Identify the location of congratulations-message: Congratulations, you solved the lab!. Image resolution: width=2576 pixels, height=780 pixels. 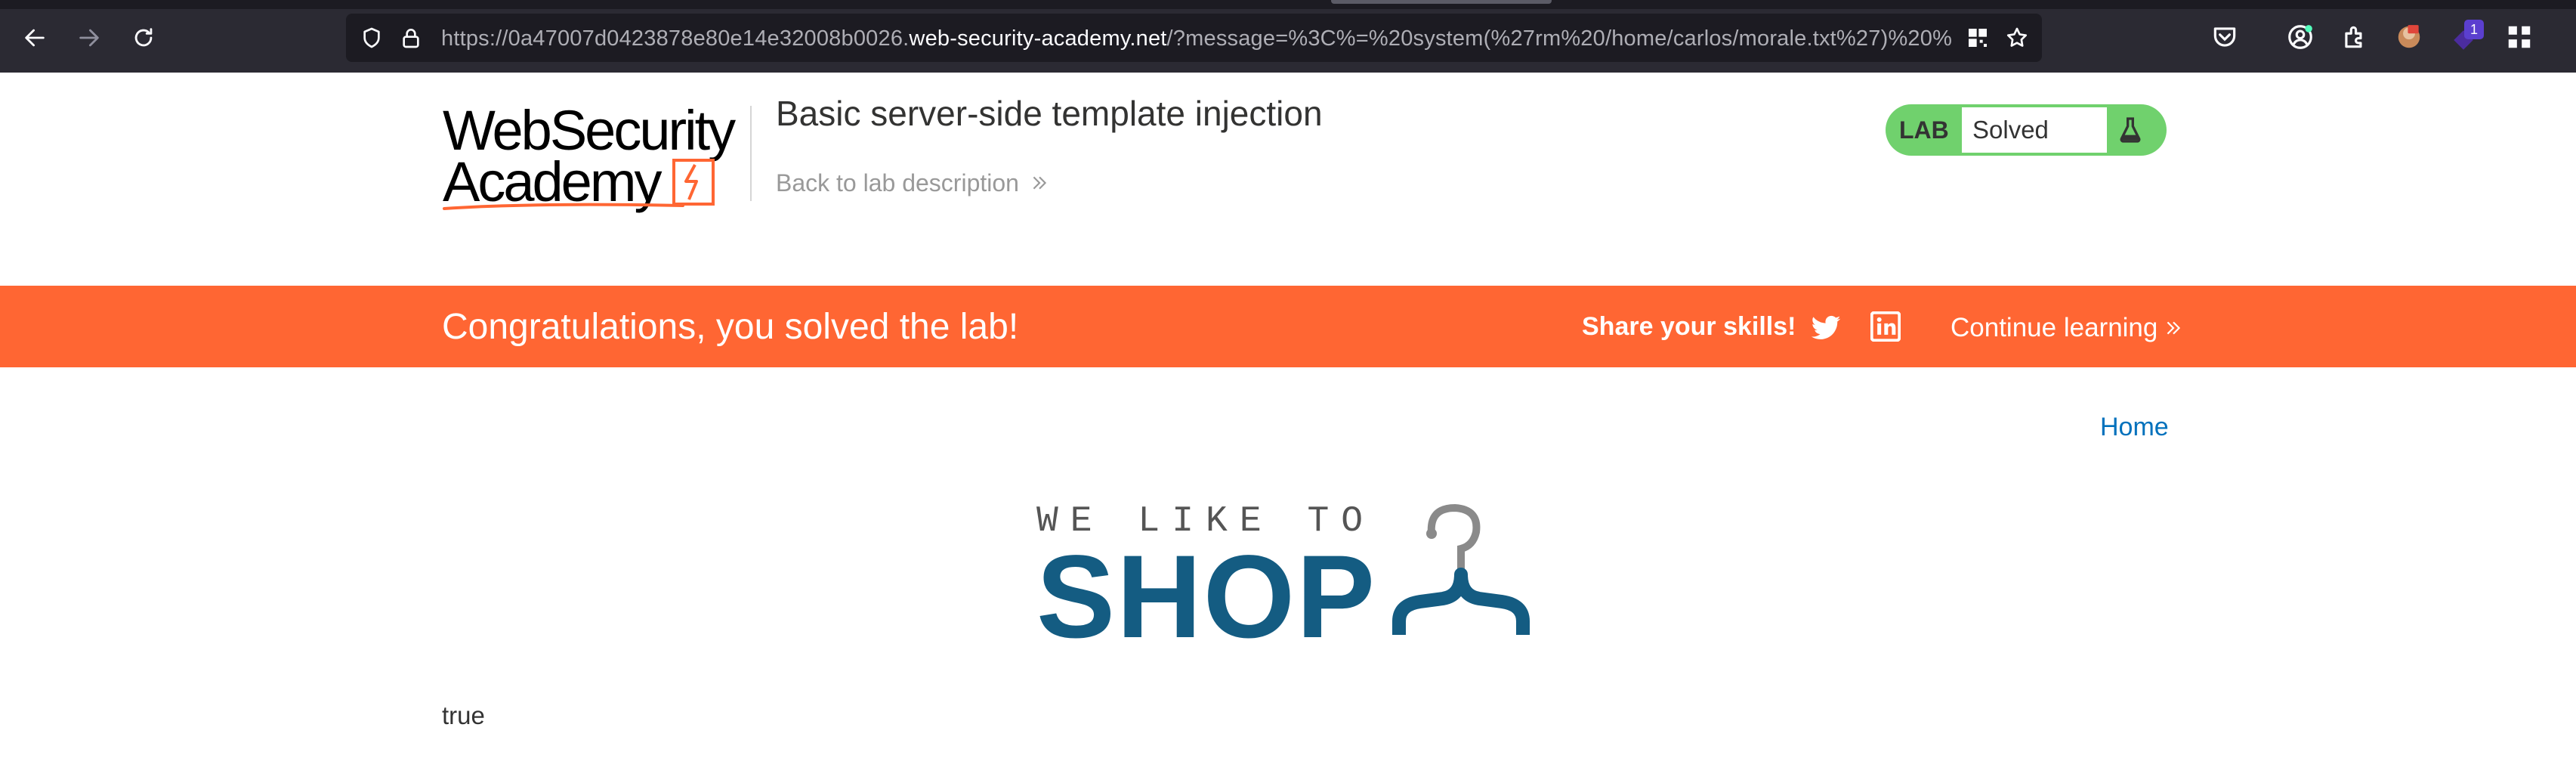
(730, 327).